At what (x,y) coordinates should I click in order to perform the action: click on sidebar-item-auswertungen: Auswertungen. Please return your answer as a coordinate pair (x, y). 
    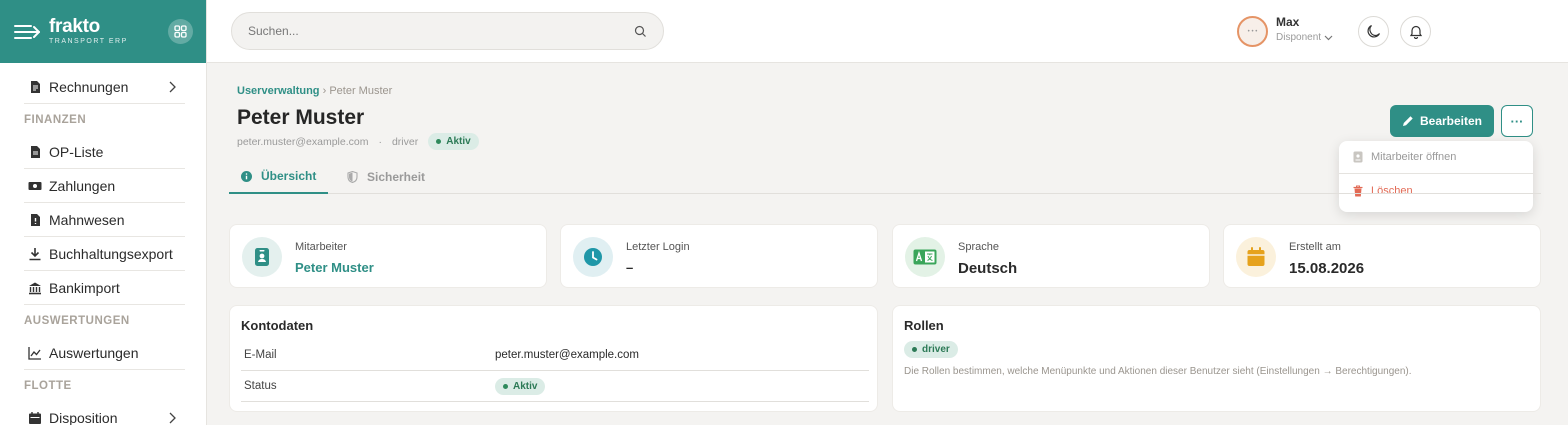
    Looking at the image, I should click on (104, 353).